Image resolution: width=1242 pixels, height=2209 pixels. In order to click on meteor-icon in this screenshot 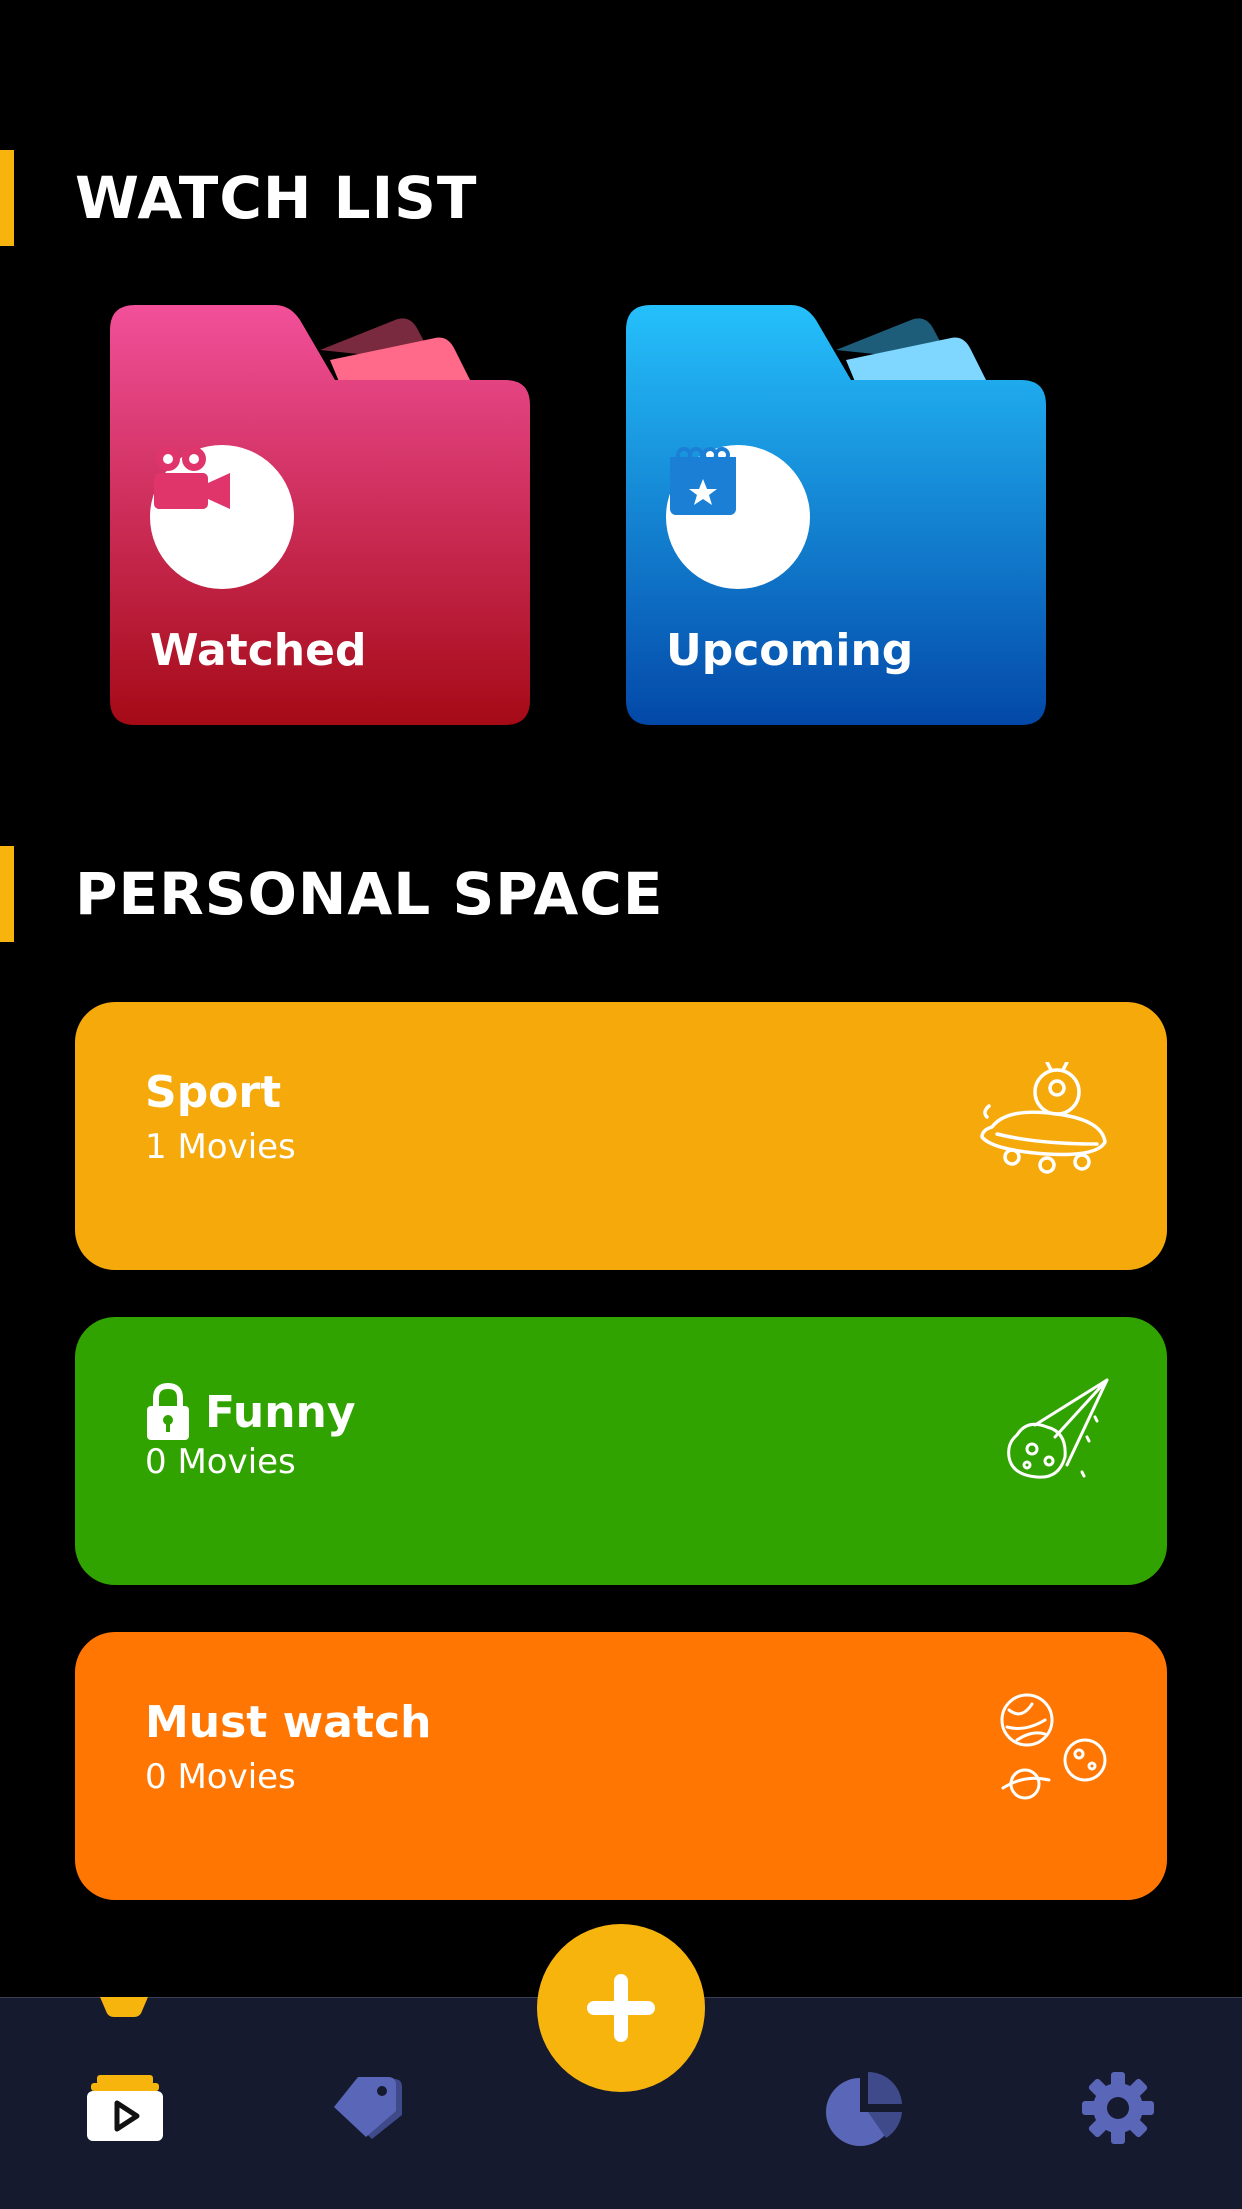, I will do `click(1058, 1428)`.